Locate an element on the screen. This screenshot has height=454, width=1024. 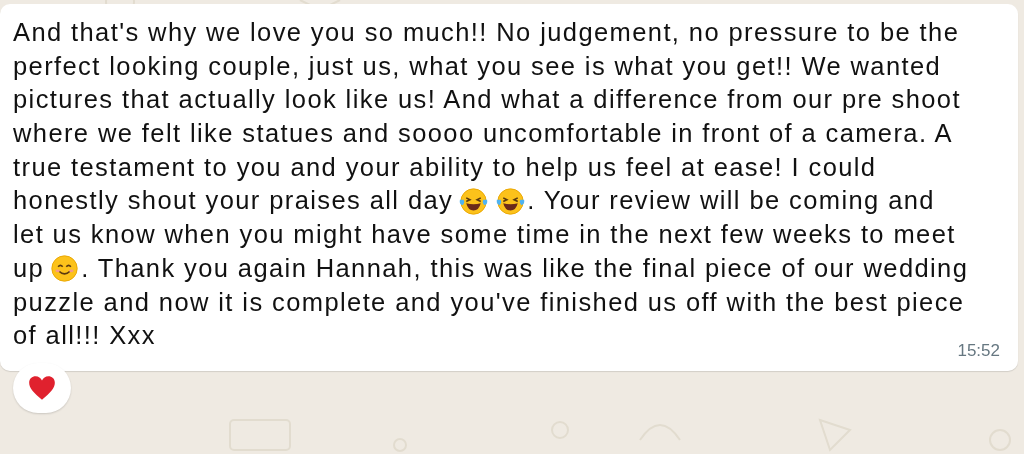
message-text: perfect looking couple, just us, what you see is what you get!! We wanted is located at coordinates (477, 66).